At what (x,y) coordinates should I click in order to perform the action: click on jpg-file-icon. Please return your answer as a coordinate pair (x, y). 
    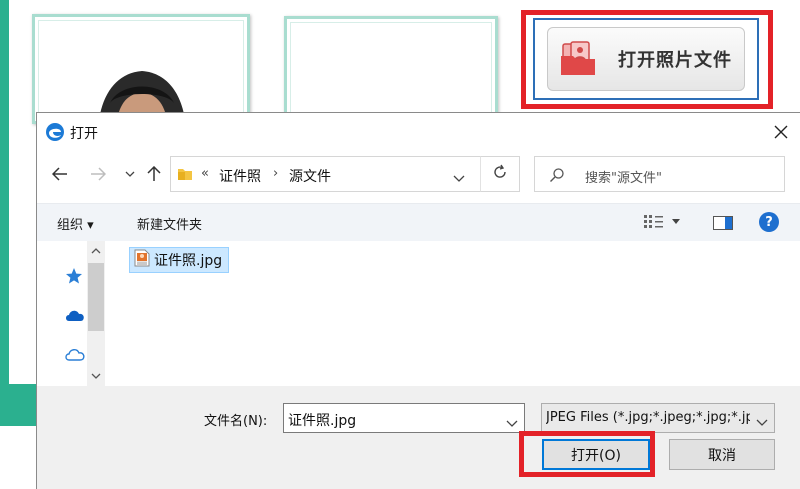
    Looking at the image, I should click on (142, 260).